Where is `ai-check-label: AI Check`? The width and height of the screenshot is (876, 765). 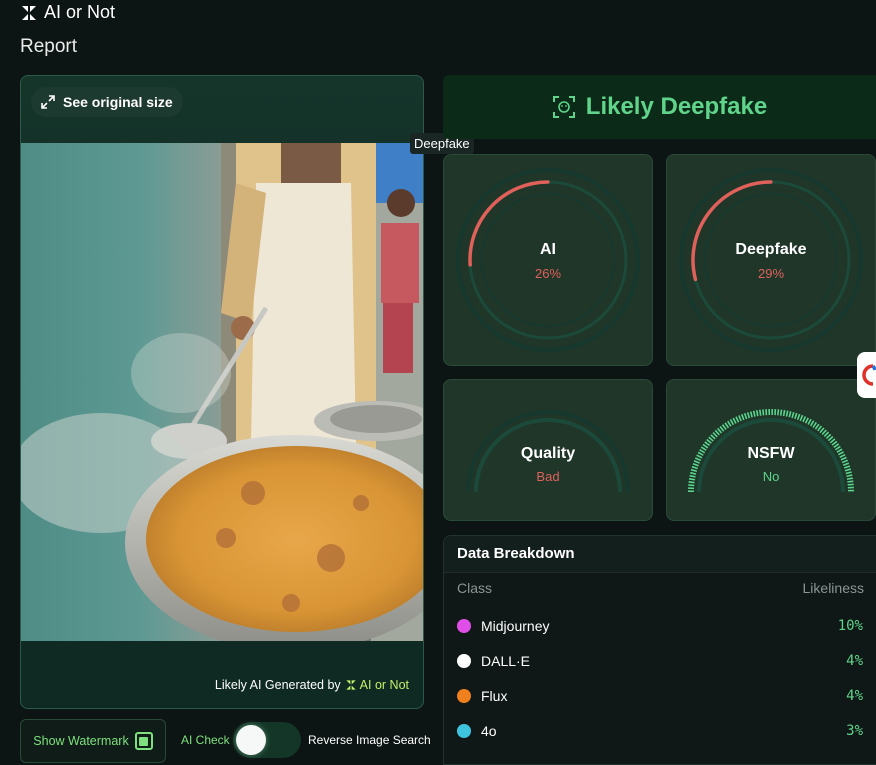
ai-check-label: AI Check is located at coordinates (205, 740).